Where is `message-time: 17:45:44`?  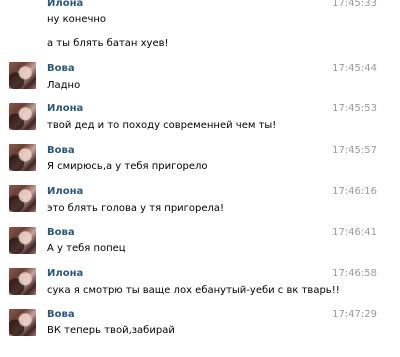 message-time: 17:45:44 is located at coordinates (354, 68).